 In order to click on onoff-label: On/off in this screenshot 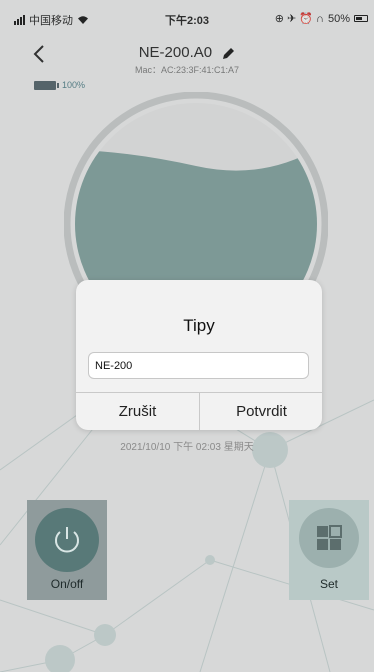, I will do `click(67, 584)`.